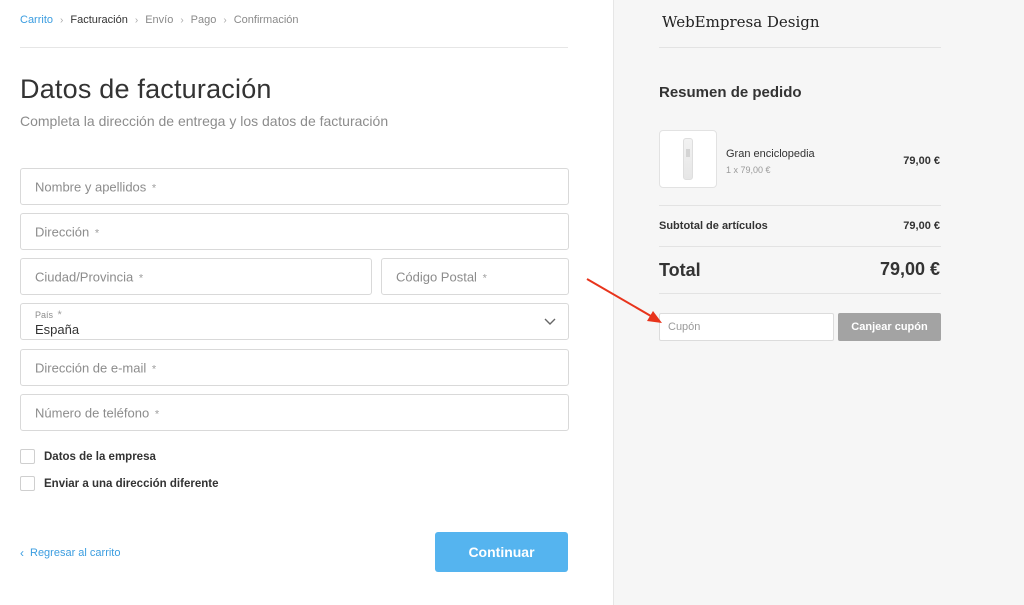 Image resolution: width=1024 pixels, height=605 pixels. What do you see at coordinates (294, 186) in the screenshot?
I see `name-field: Nombre y apellidos *` at bounding box center [294, 186].